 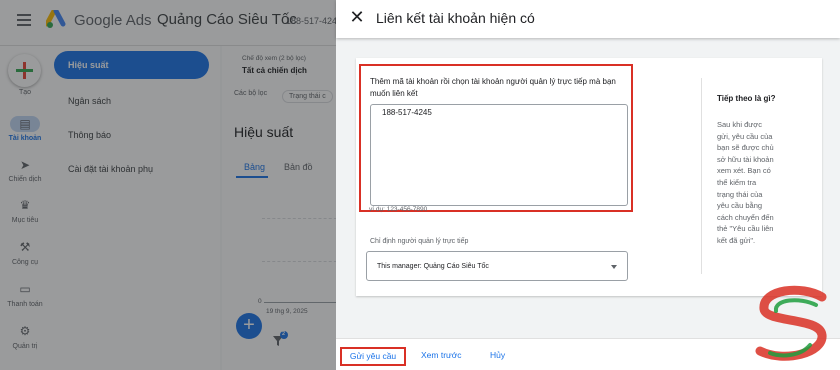 I want to click on manager-select-value: This manager: Quảng Cáo Siêu Tốc, so click(x=433, y=266).